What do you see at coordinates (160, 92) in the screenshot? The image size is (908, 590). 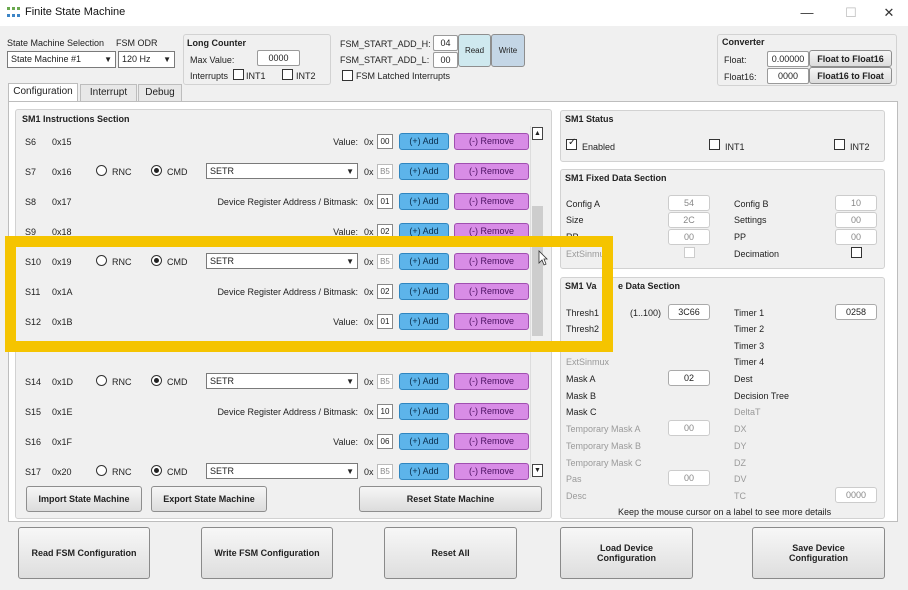 I see `tab-debug: Debug` at bounding box center [160, 92].